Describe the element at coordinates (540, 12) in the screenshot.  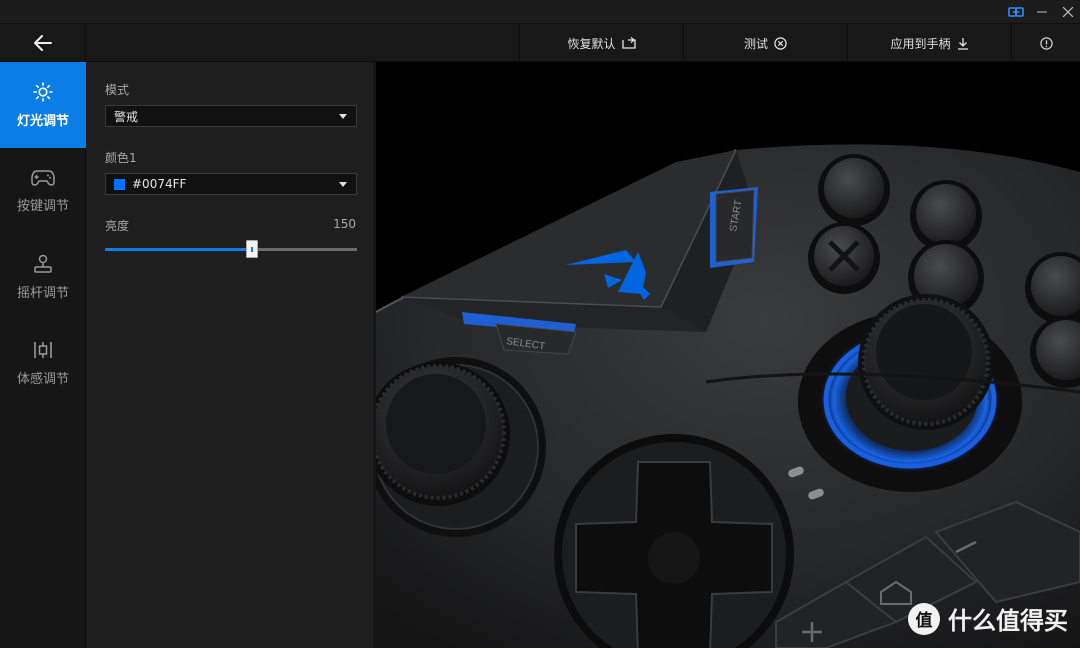
I see `title-bar` at that location.